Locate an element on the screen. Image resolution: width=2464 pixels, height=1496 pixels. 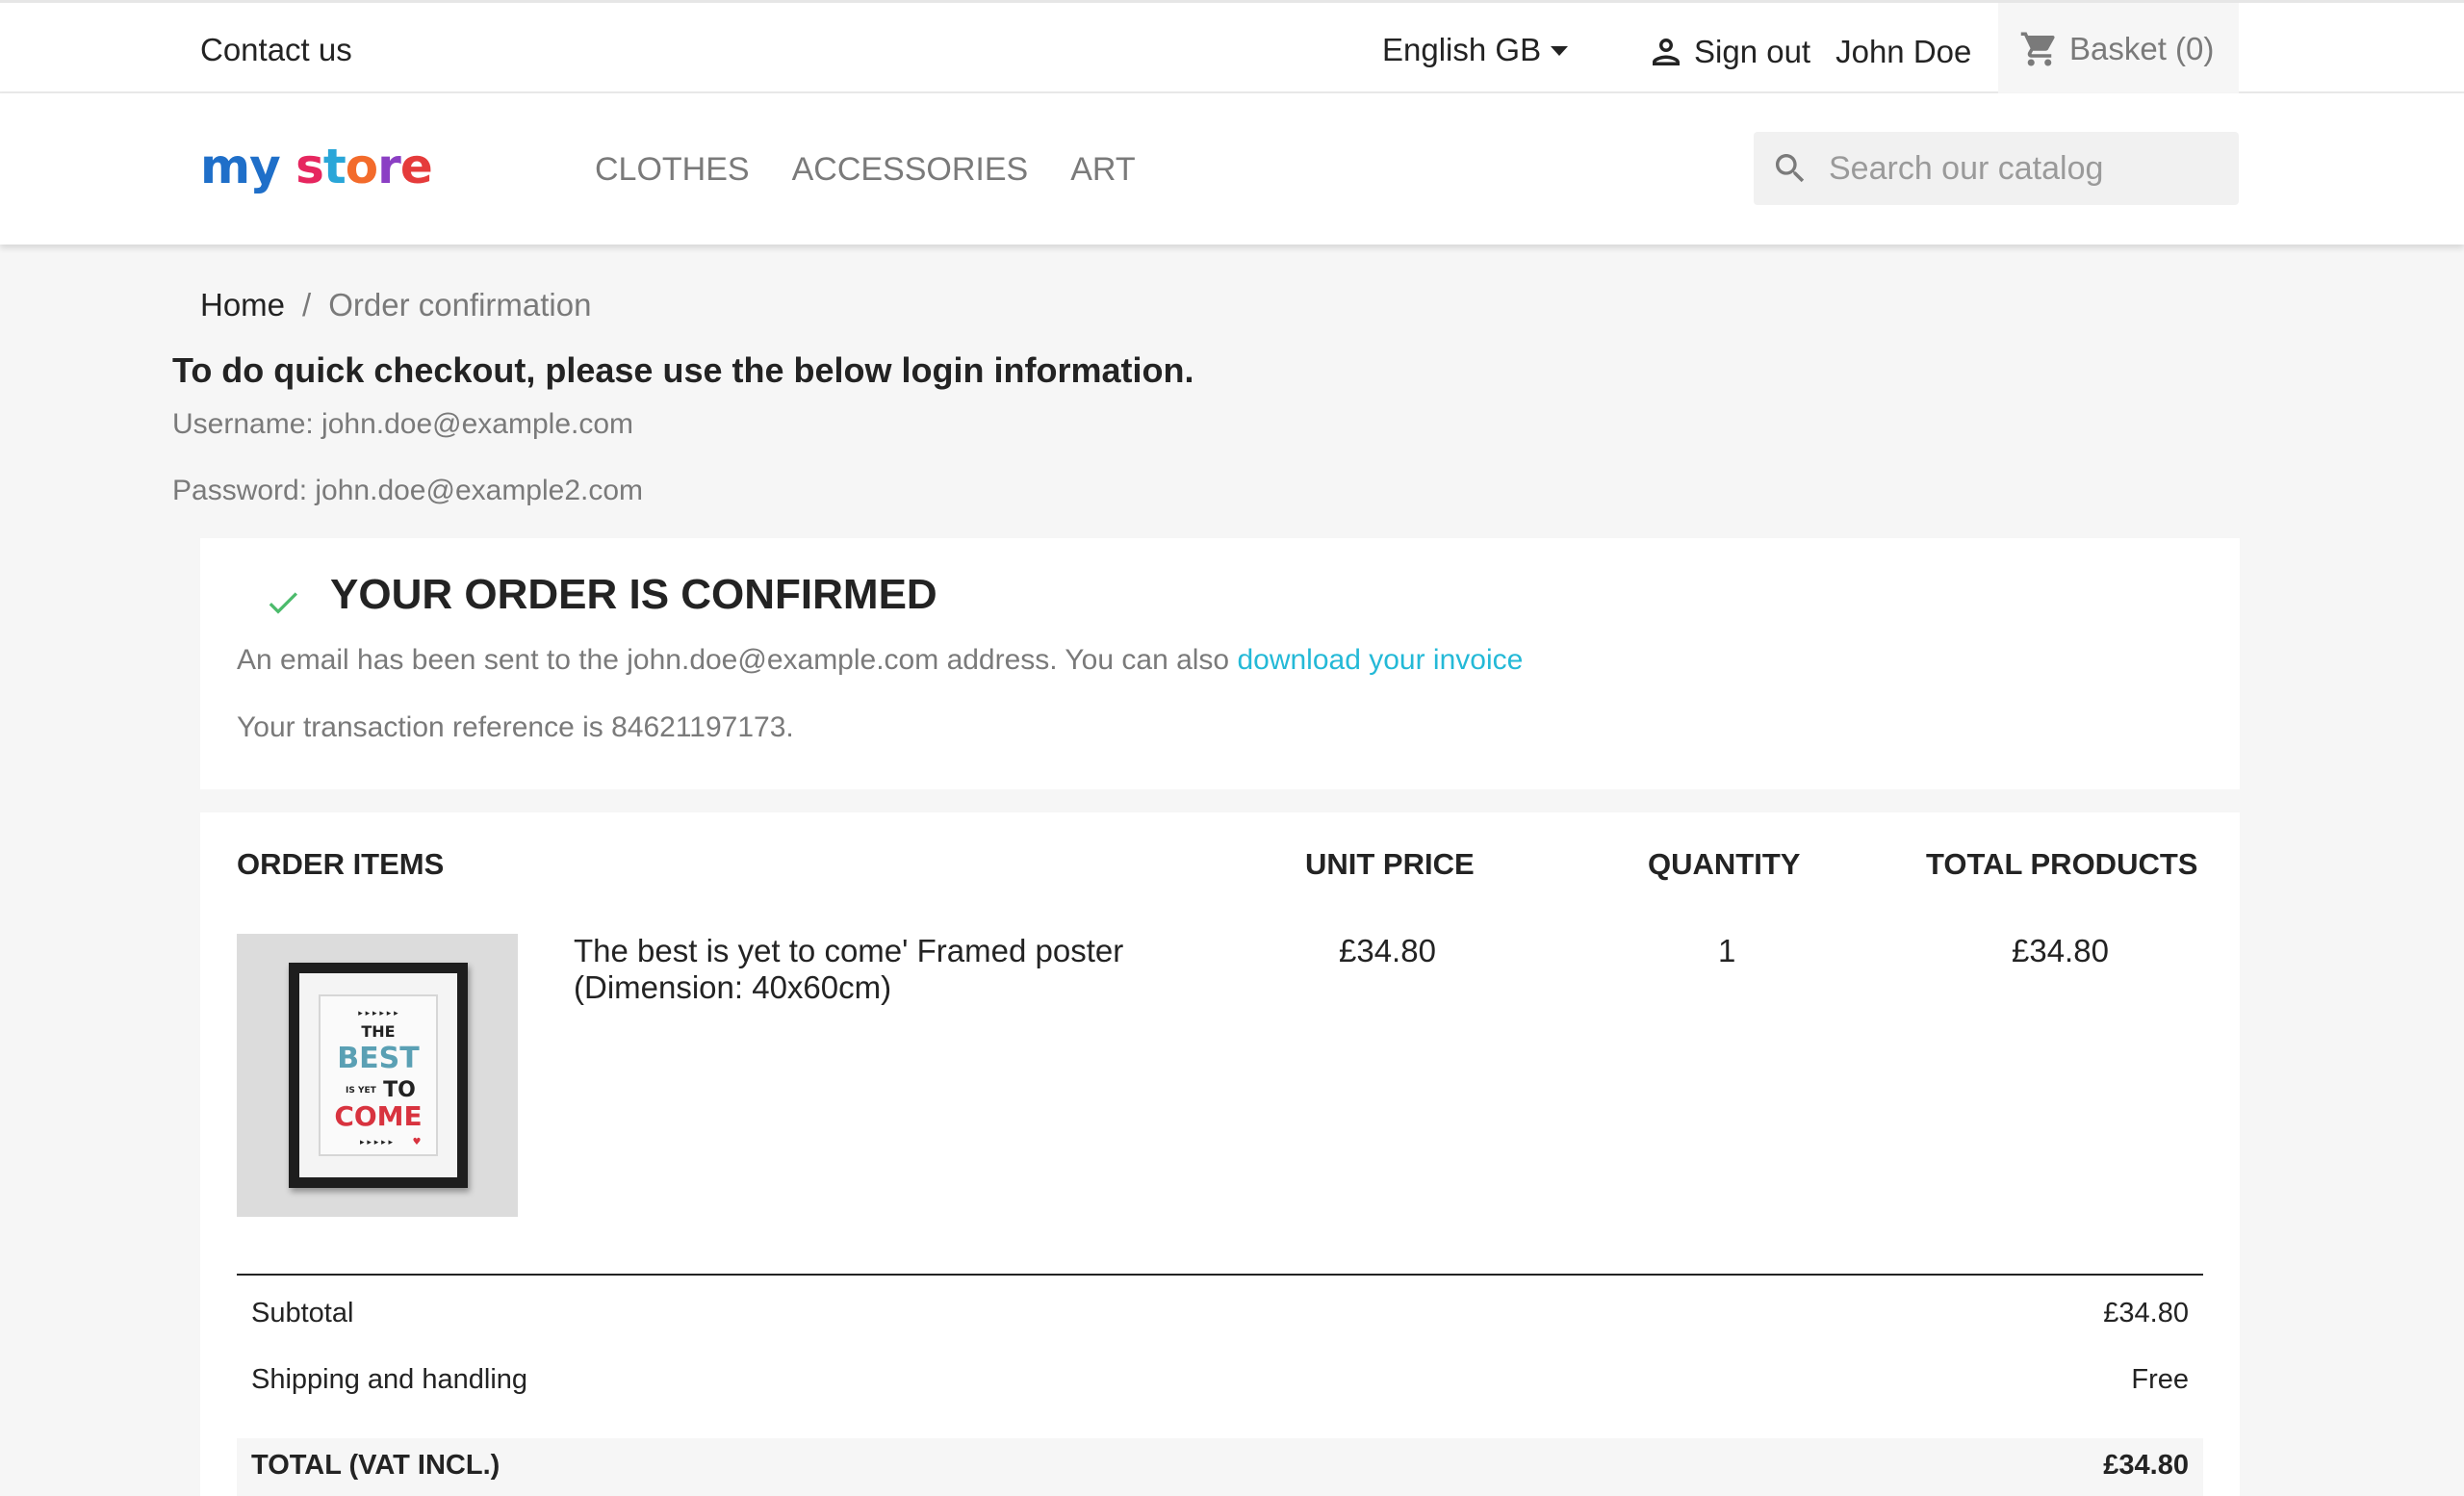
header-total-products: TOTAL PRODUCTS is located at coordinates (2062, 864).